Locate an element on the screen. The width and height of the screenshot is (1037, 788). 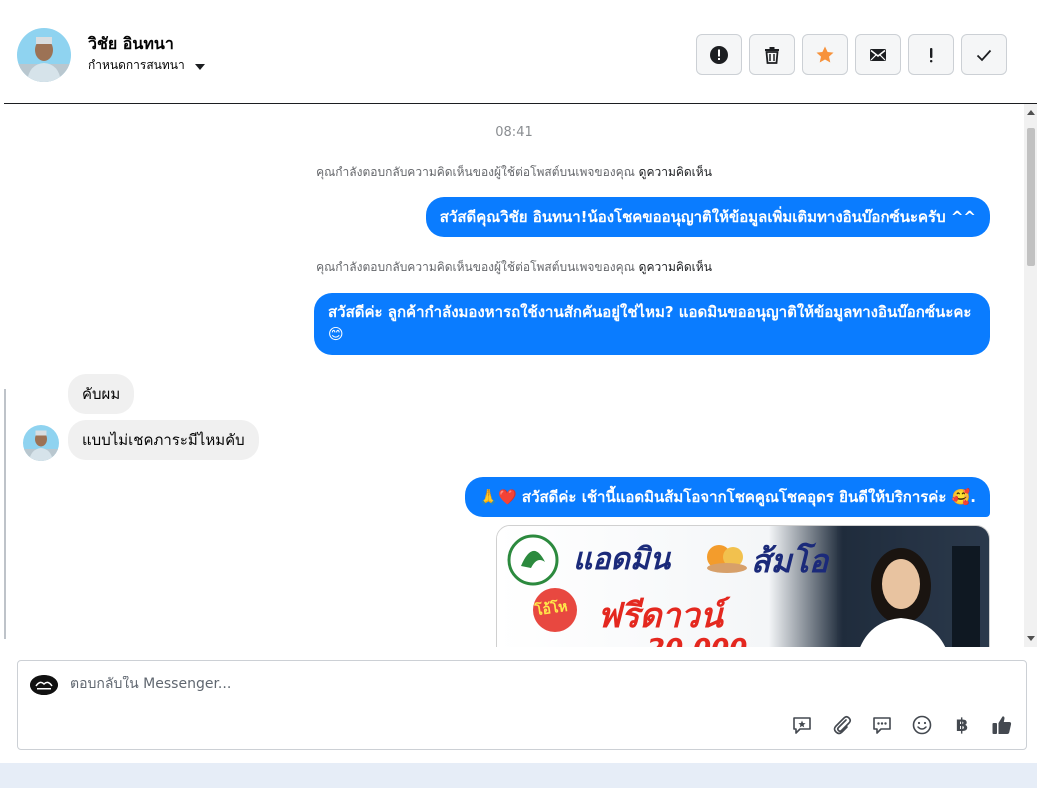
emoji-button is located at coordinates (922, 725).